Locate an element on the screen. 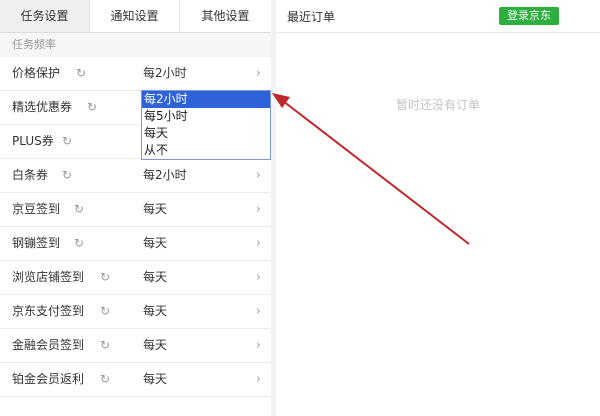 This screenshot has width=600, height=416. row-platinum-rebate: 铂金会员返利 ↻ 每天 › is located at coordinates (135, 380).